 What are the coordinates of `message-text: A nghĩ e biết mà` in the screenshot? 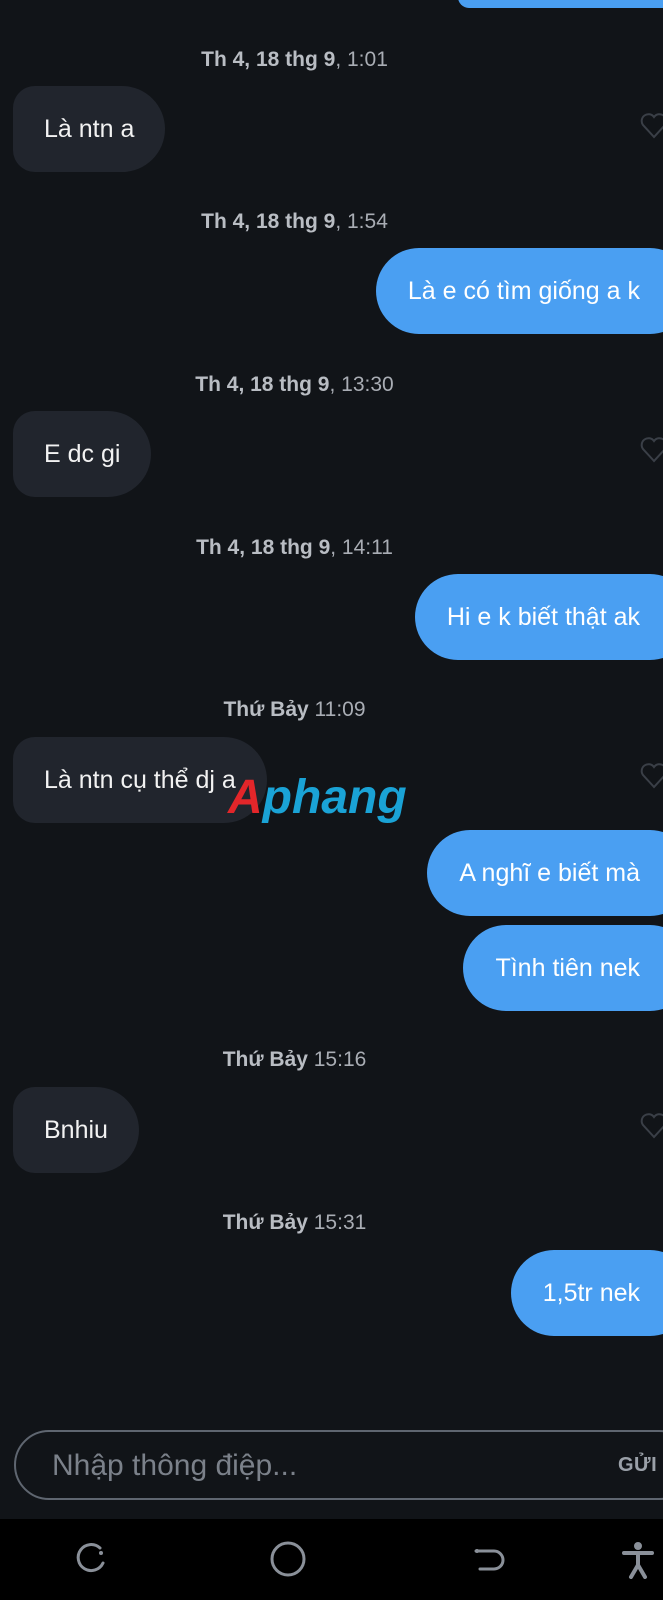 It's located at (549, 873).